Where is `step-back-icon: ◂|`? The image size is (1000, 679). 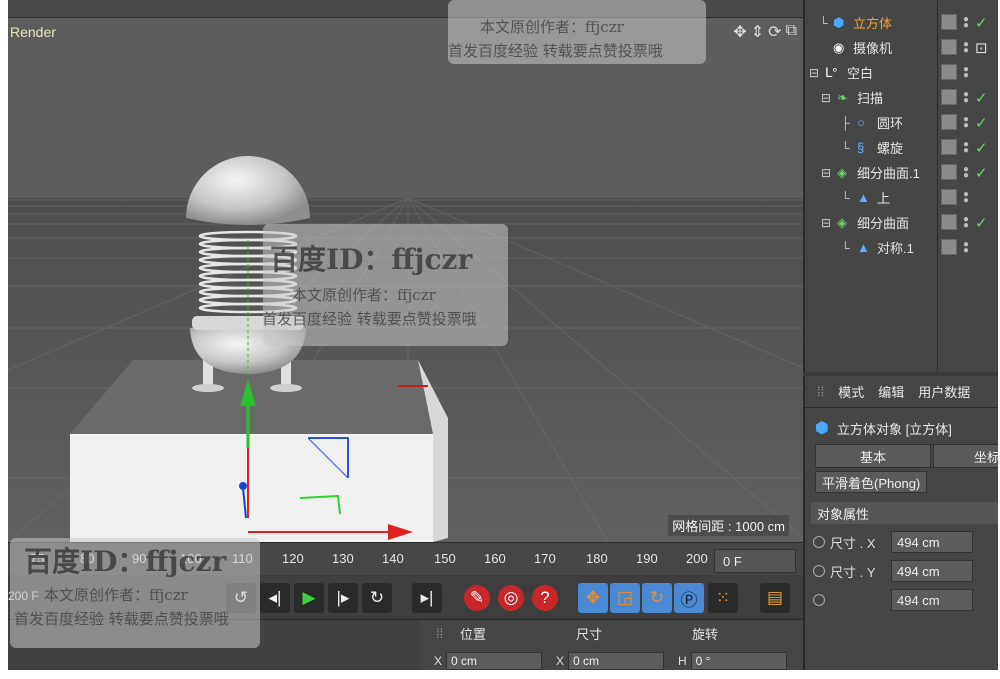
step-back-icon: ◂| is located at coordinates (275, 597).